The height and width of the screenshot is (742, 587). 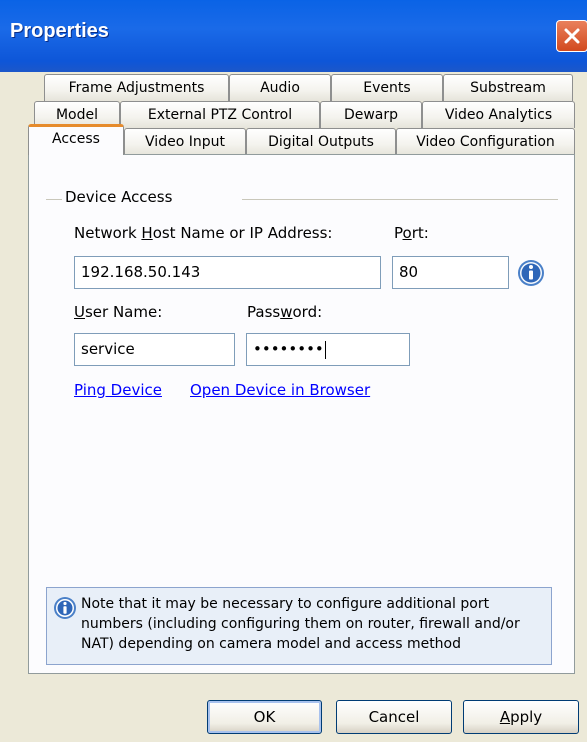 I want to click on apply-label: pply, so click(x=526, y=717).